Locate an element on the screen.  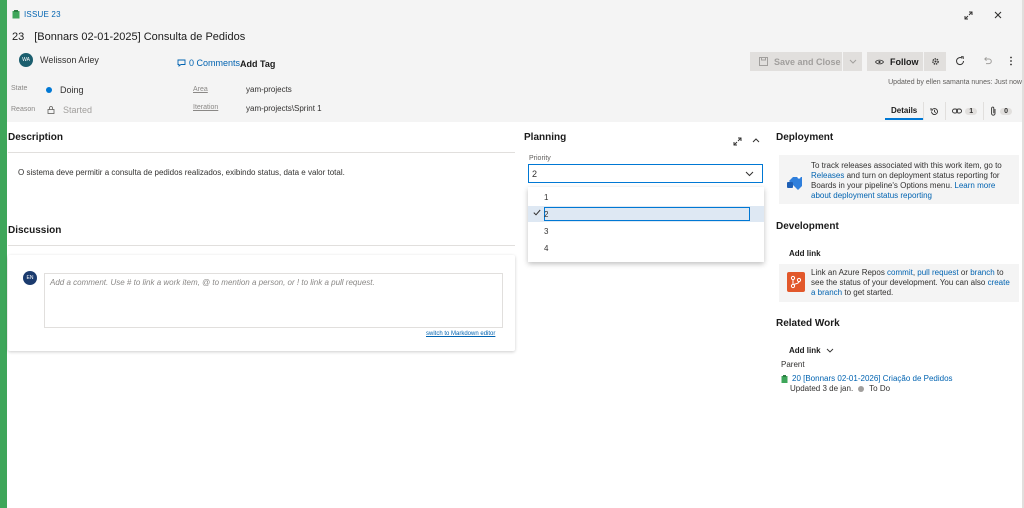
priority-option: 3 is located at coordinates (646, 231).